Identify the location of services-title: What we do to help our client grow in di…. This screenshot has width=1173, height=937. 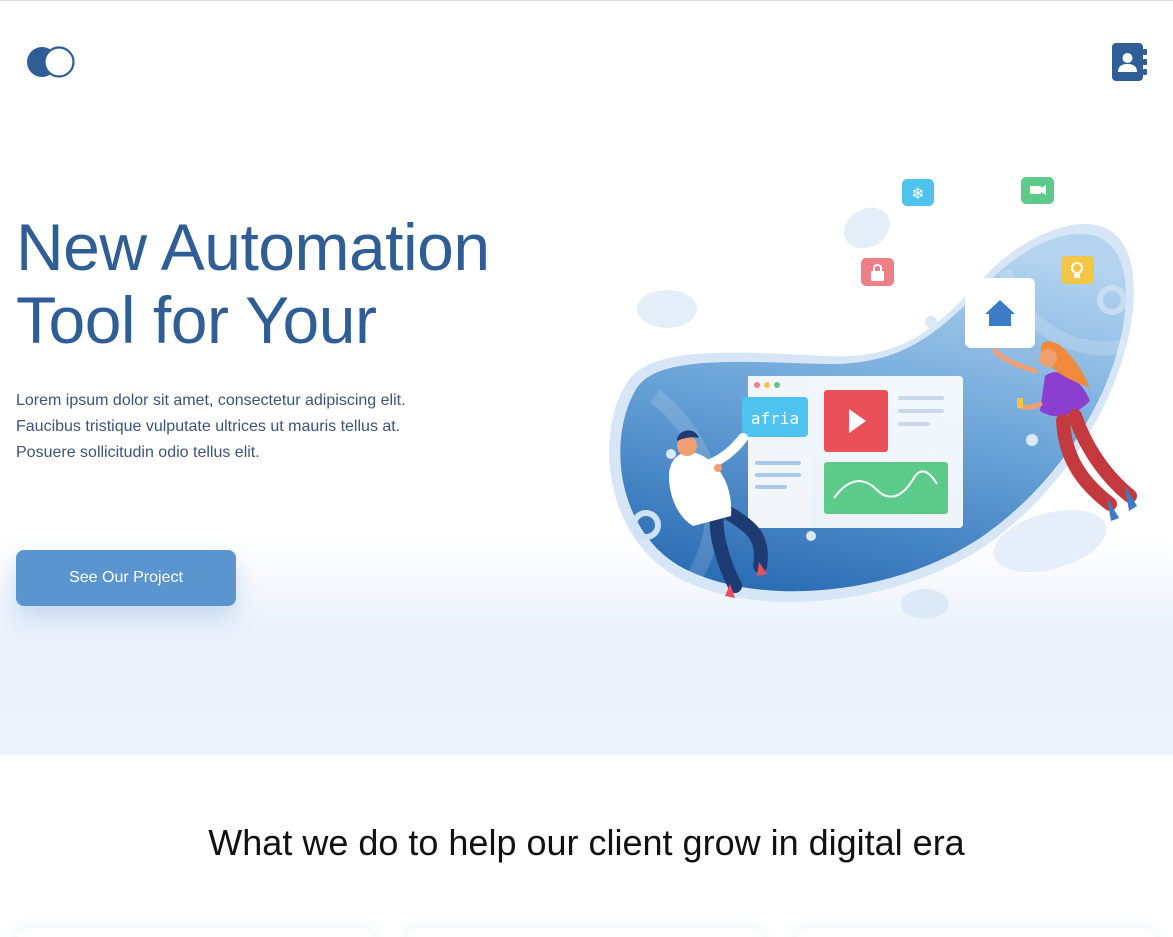
(586, 842).